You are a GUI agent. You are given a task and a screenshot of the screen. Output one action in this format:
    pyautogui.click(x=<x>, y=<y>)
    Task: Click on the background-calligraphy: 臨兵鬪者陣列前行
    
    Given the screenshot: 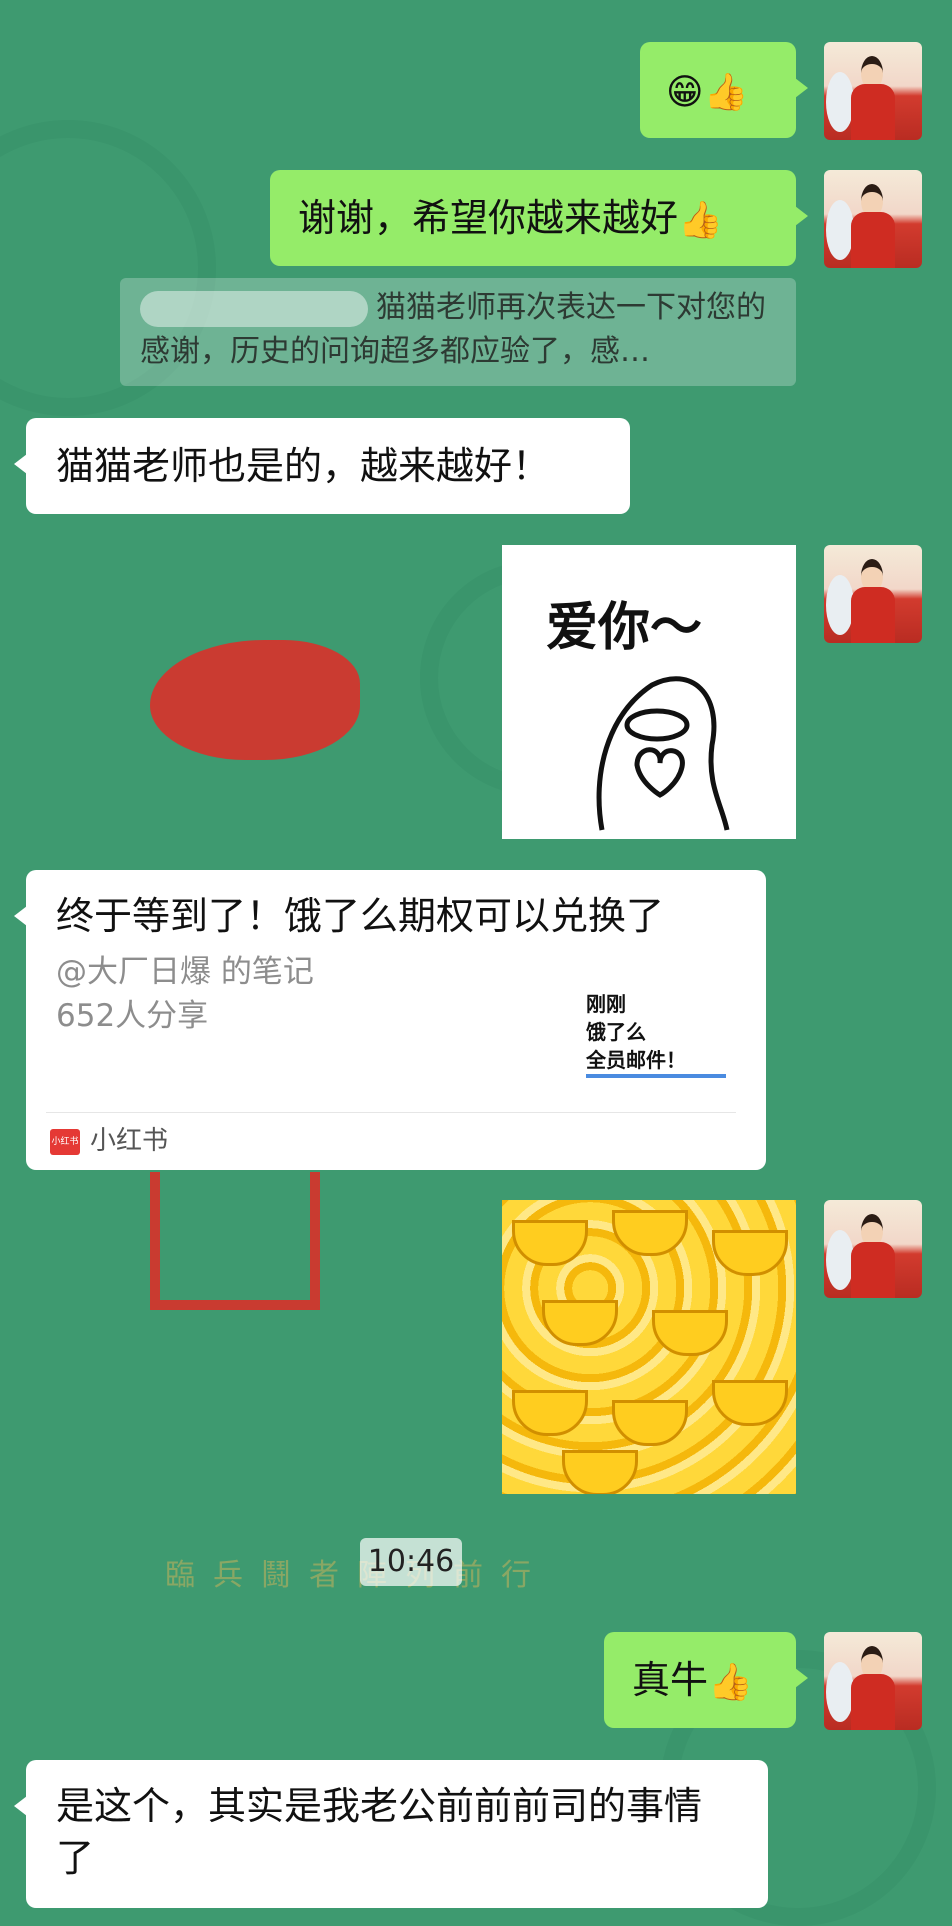 What is the action you would take?
    pyautogui.click(x=357, y=1575)
    